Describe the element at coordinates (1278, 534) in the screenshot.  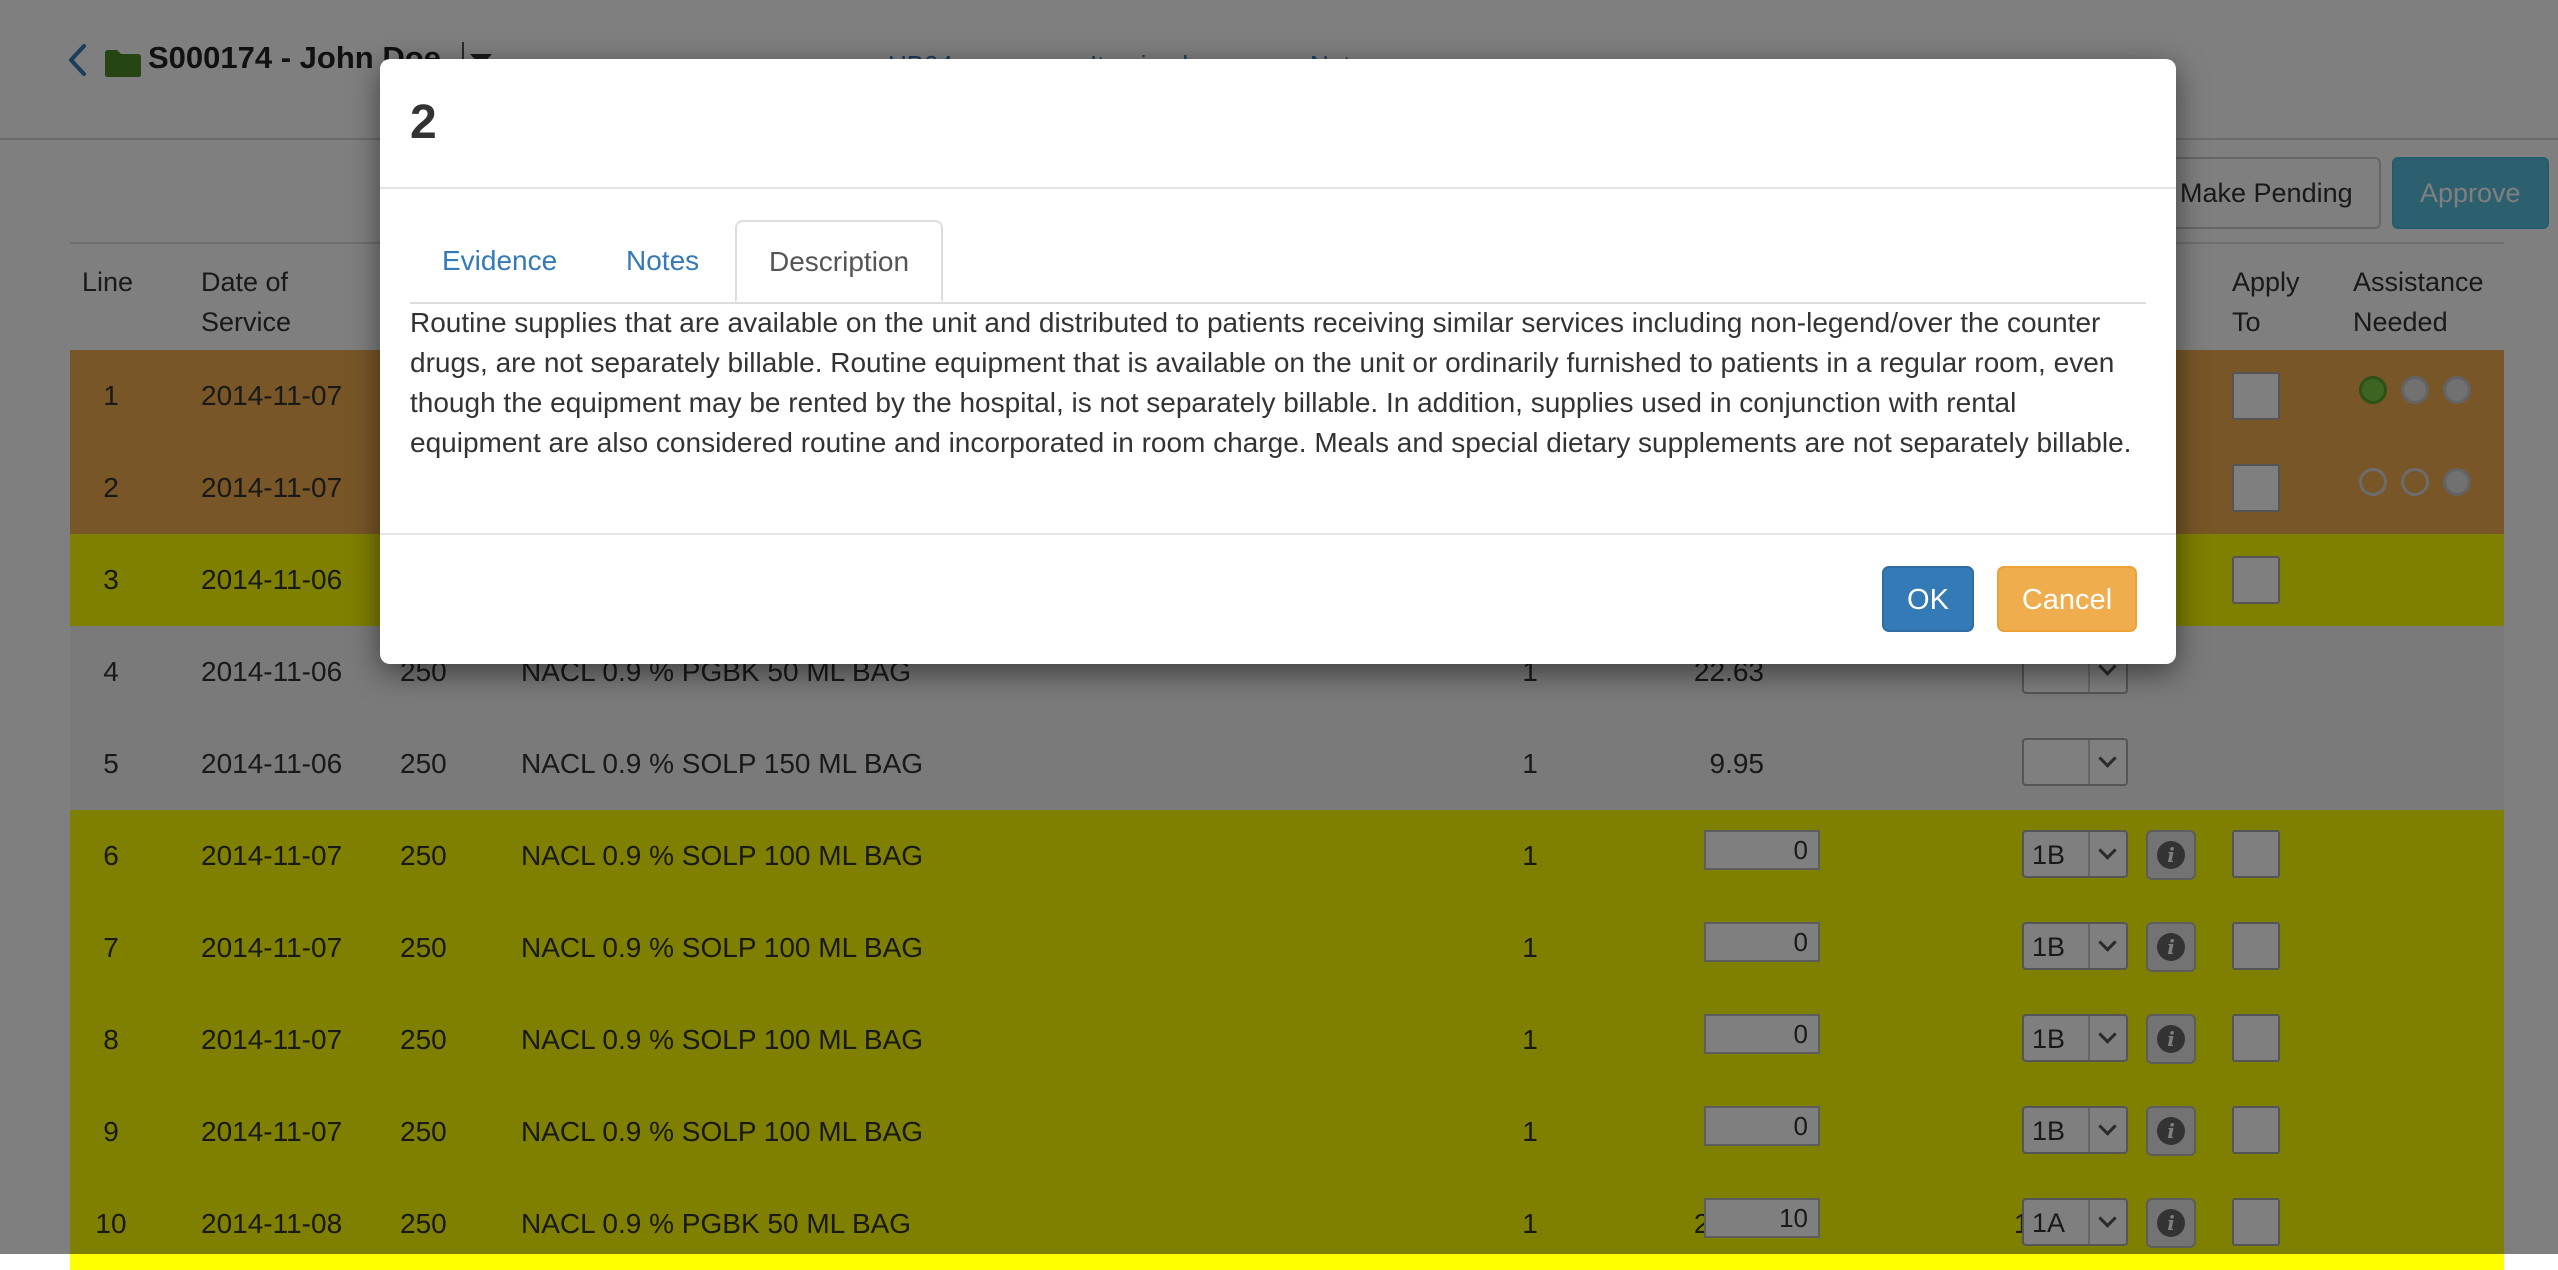
I see `modal-footer-divider` at that location.